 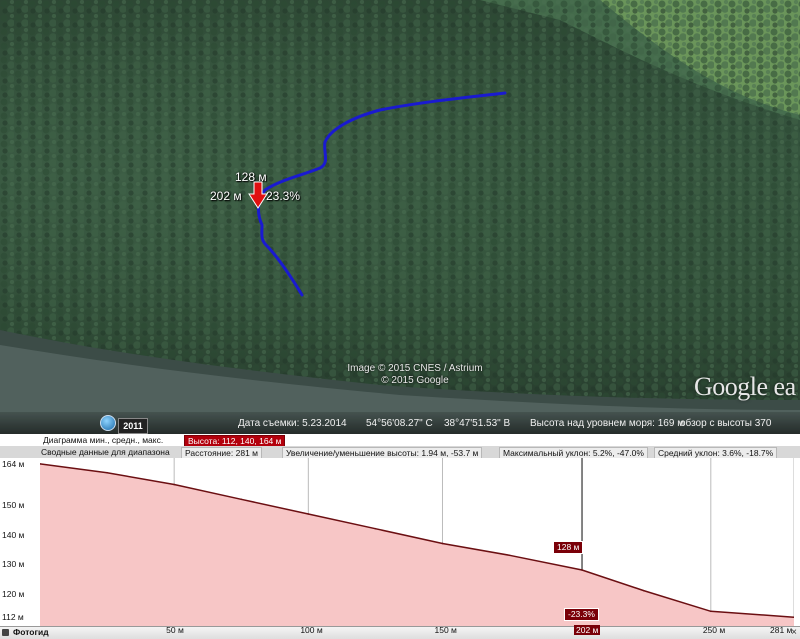 What do you see at coordinates (292, 423) in the screenshot?
I see `capture-date: Дата съемки: 5.23.2014` at bounding box center [292, 423].